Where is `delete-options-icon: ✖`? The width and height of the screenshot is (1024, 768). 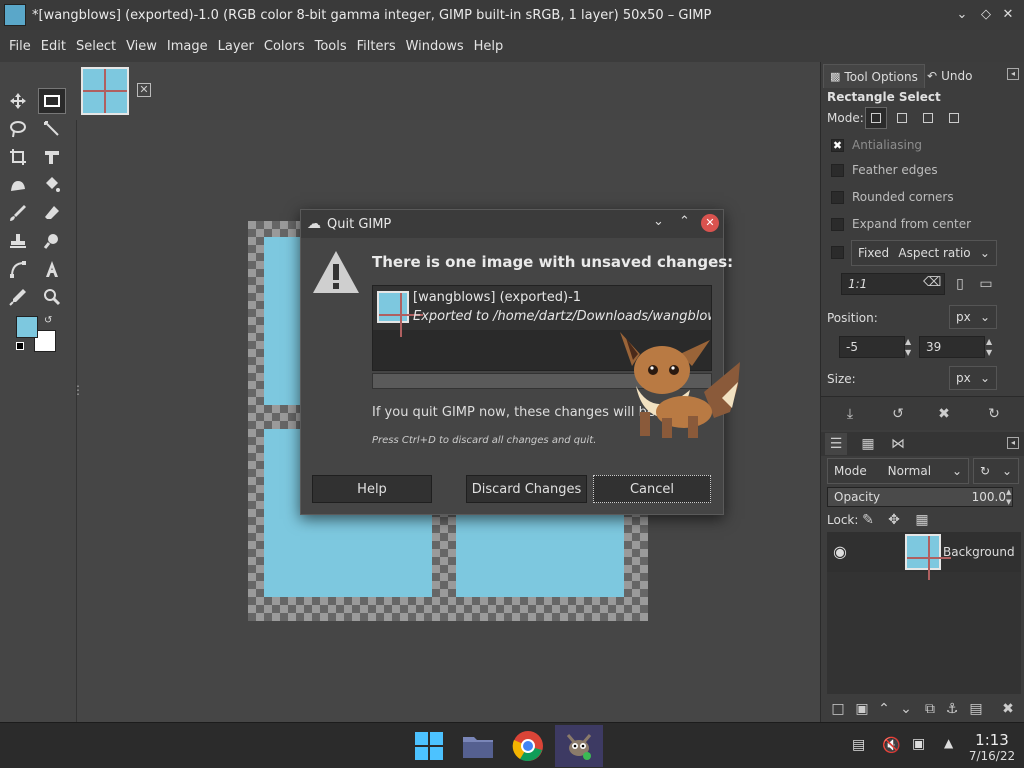 delete-options-icon: ✖ is located at coordinates (944, 414).